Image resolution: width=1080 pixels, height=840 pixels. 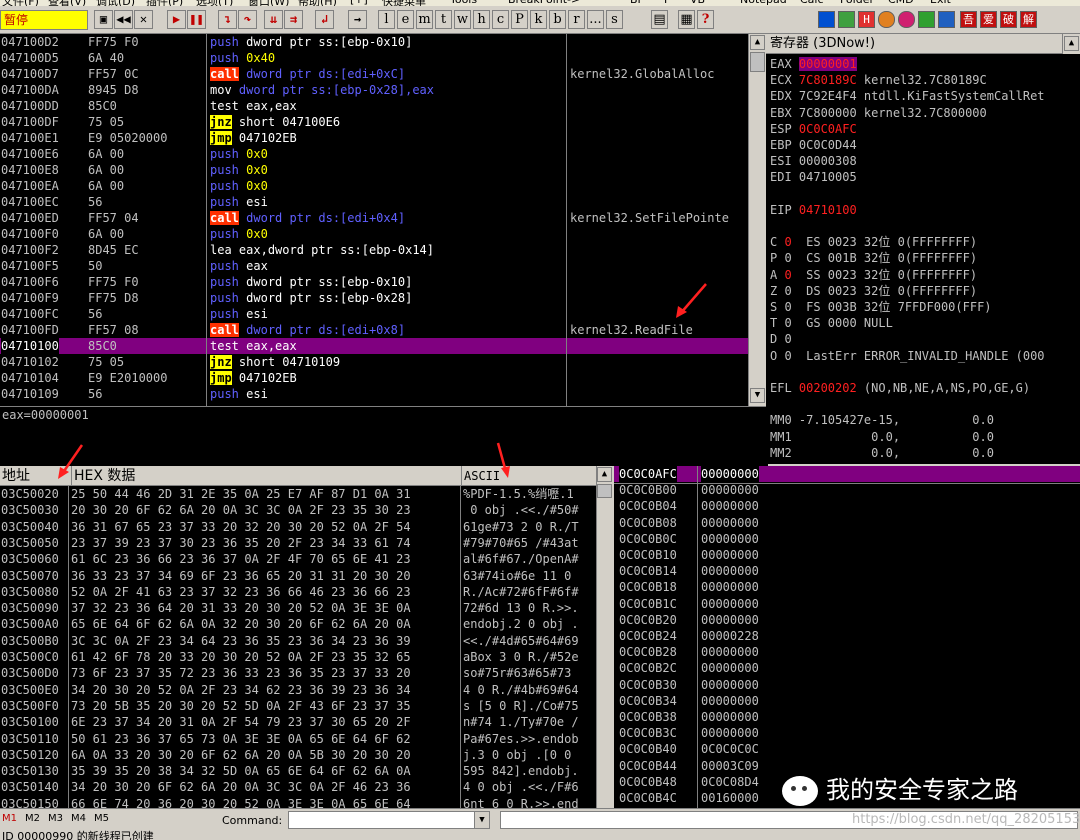 What do you see at coordinates (481, 820) in the screenshot?
I see `chevron-down-icon: ▼` at bounding box center [481, 820].